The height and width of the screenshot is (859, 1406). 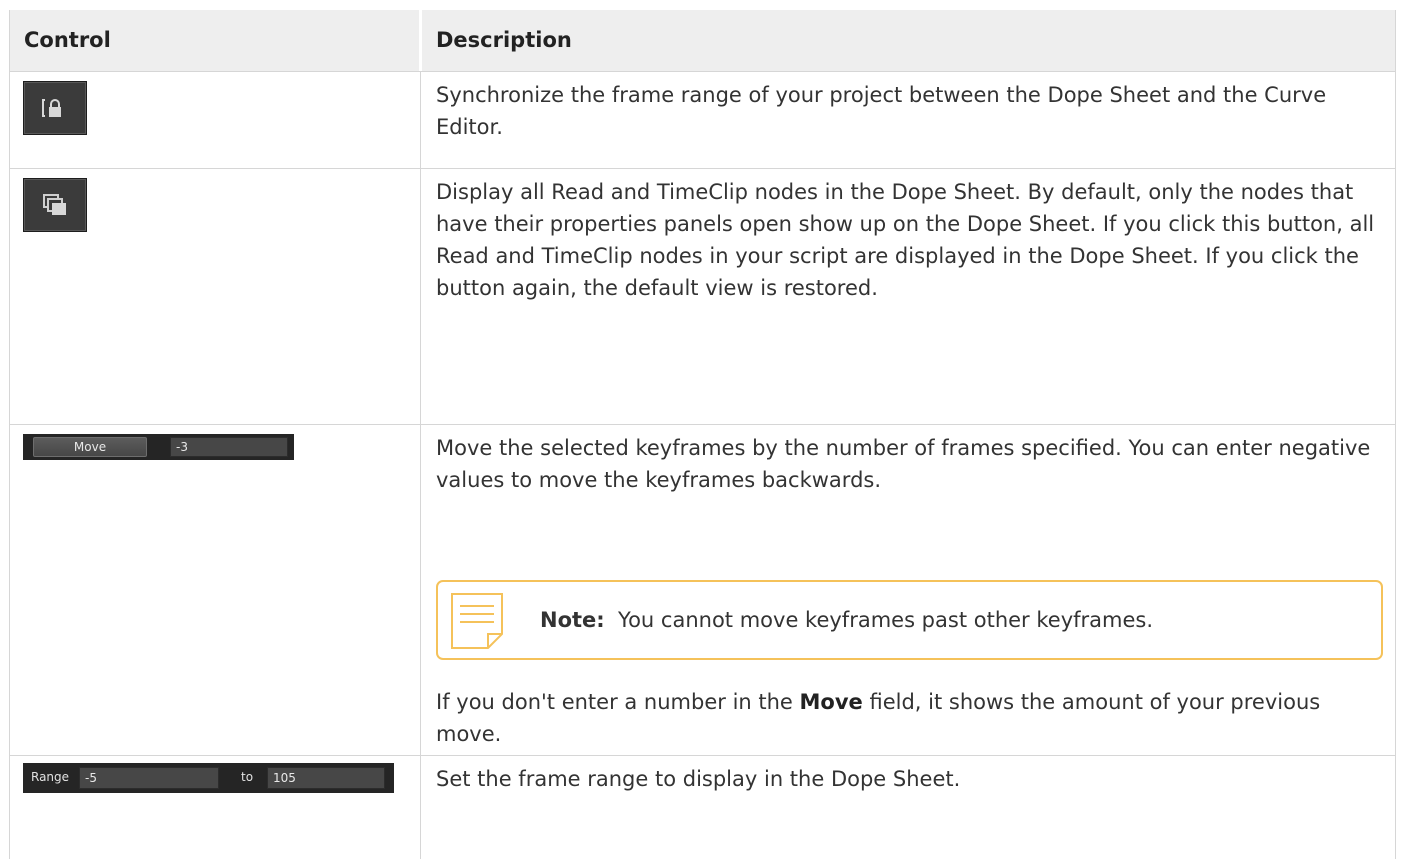 I want to click on stacked-windows-icon, so click(x=54, y=204).